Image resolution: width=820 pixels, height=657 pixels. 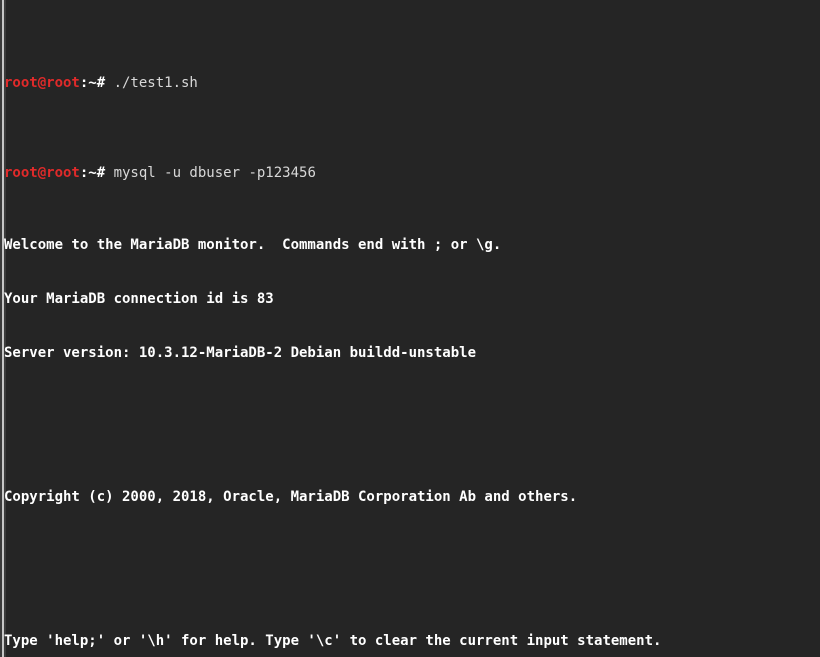 What do you see at coordinates (412, 83) in the screenshot?
I see `shell-command-line: root@root:~# ./test1.sh` at bounding box center [412, 83].